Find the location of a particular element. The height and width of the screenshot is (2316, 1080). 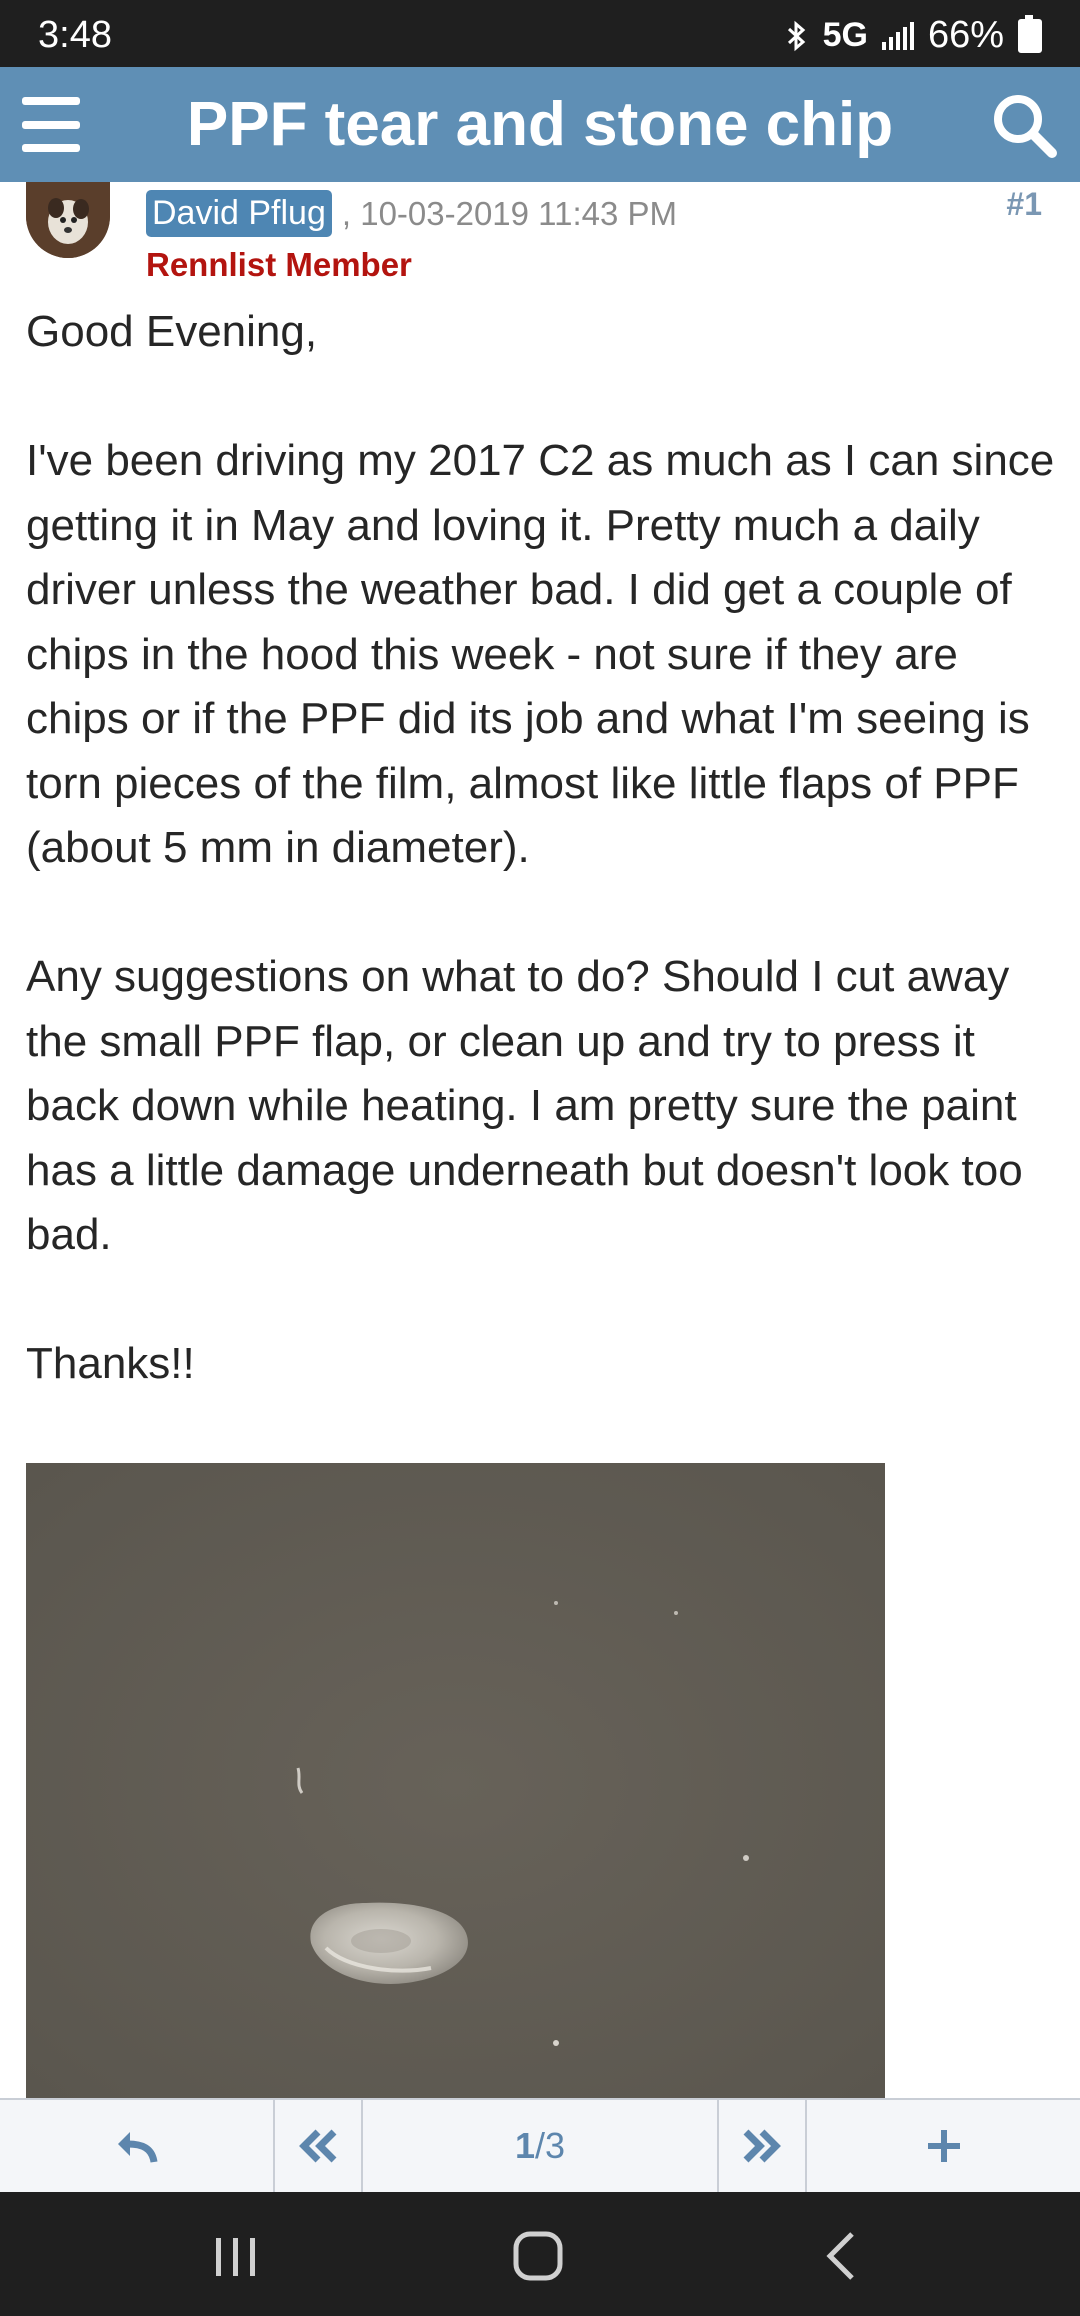

first-page-button is located at coordinates (319, 2146).